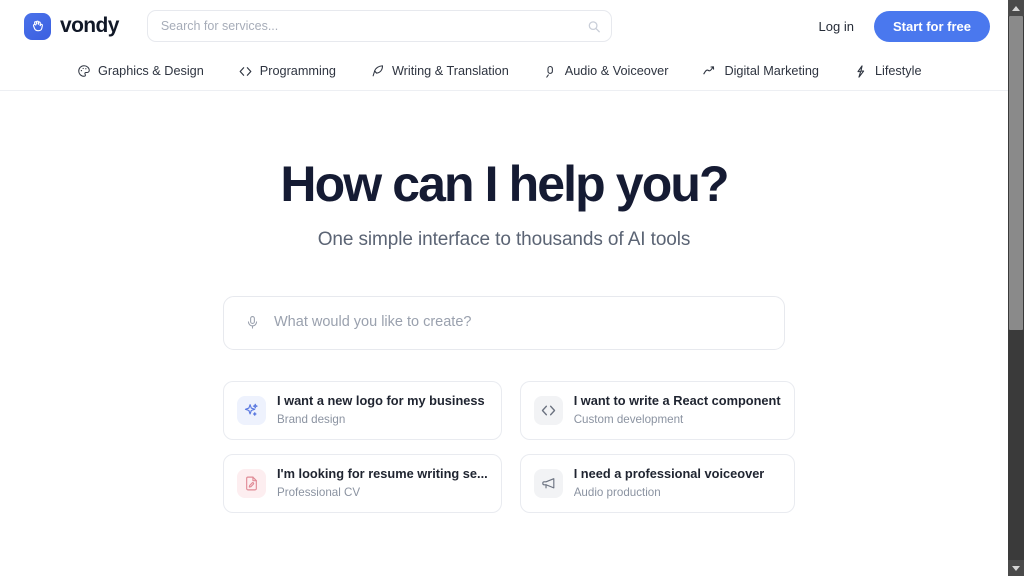 The height and width of the screenshot is (576, 1024). What do you see at coordinates (628, 419) in the screenshot?
I see `suggestion-card-subtitle: Custom development` at bounding box center [628, 419].